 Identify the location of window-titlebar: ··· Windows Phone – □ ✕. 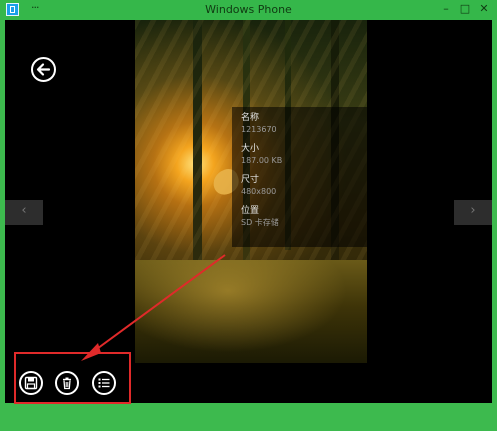
(248, 10).